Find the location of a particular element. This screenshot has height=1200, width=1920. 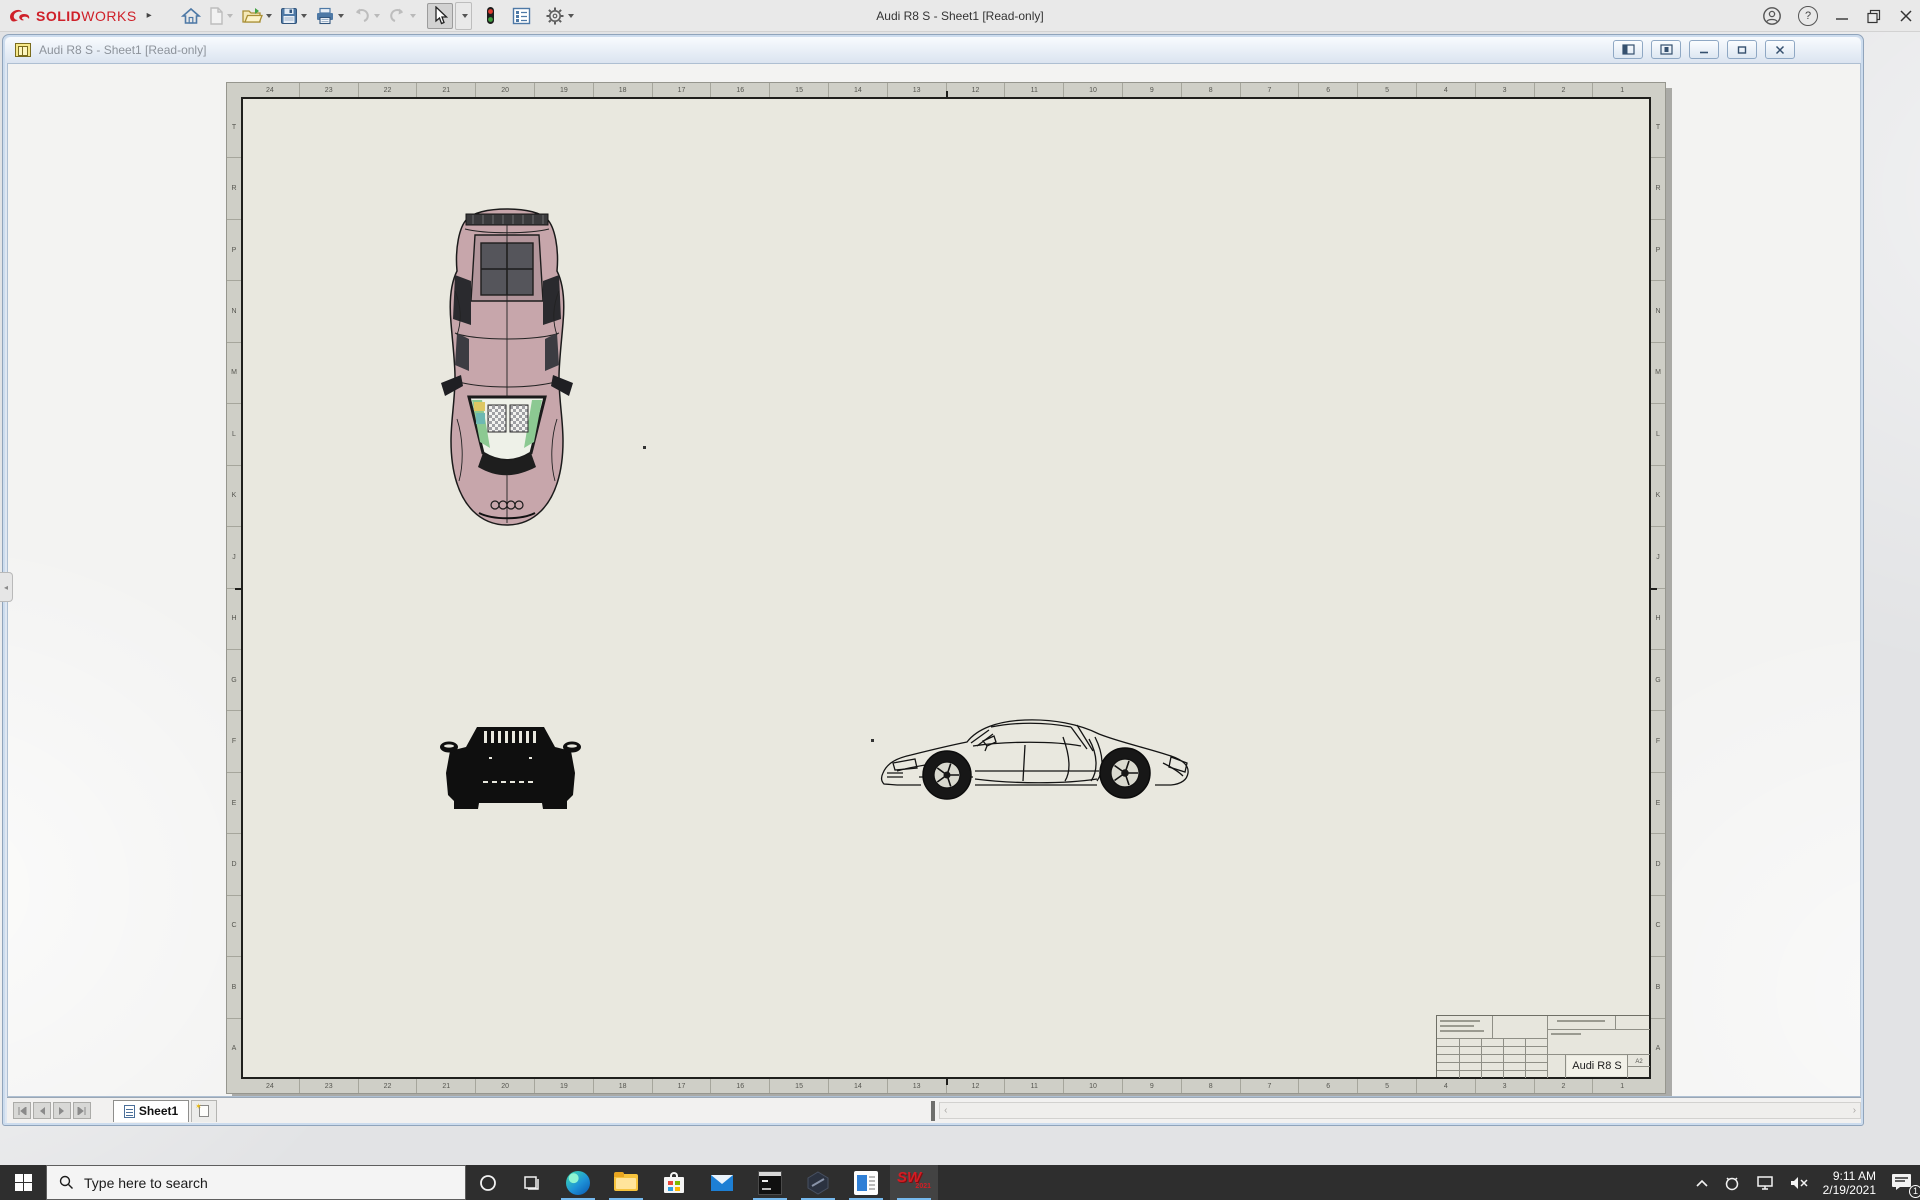

tab-sheet1: Sheet1 is located at coordinates (151, 1110).